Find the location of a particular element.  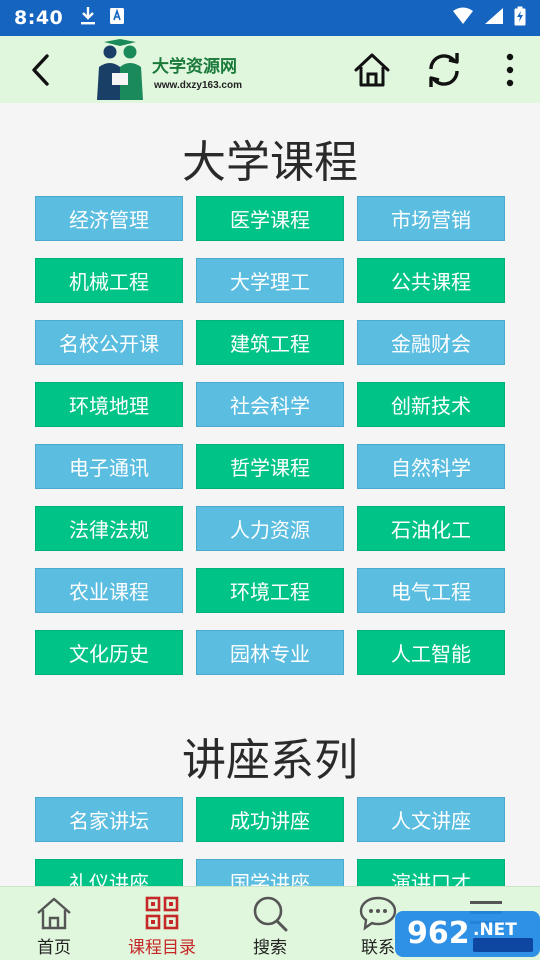

more-vertical-icon is located at coordinates (510, 69).